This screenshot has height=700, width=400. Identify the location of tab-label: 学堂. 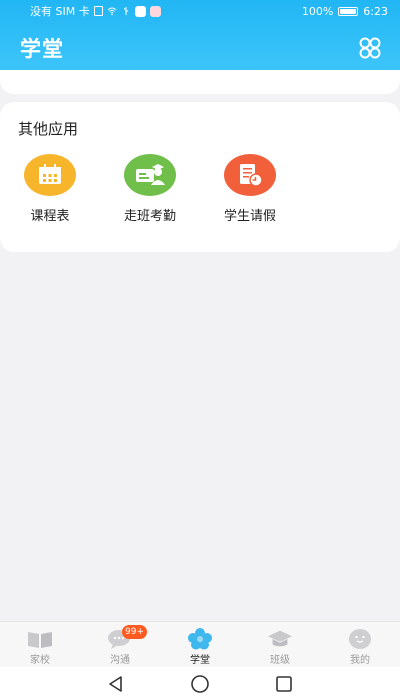
(200, 660).